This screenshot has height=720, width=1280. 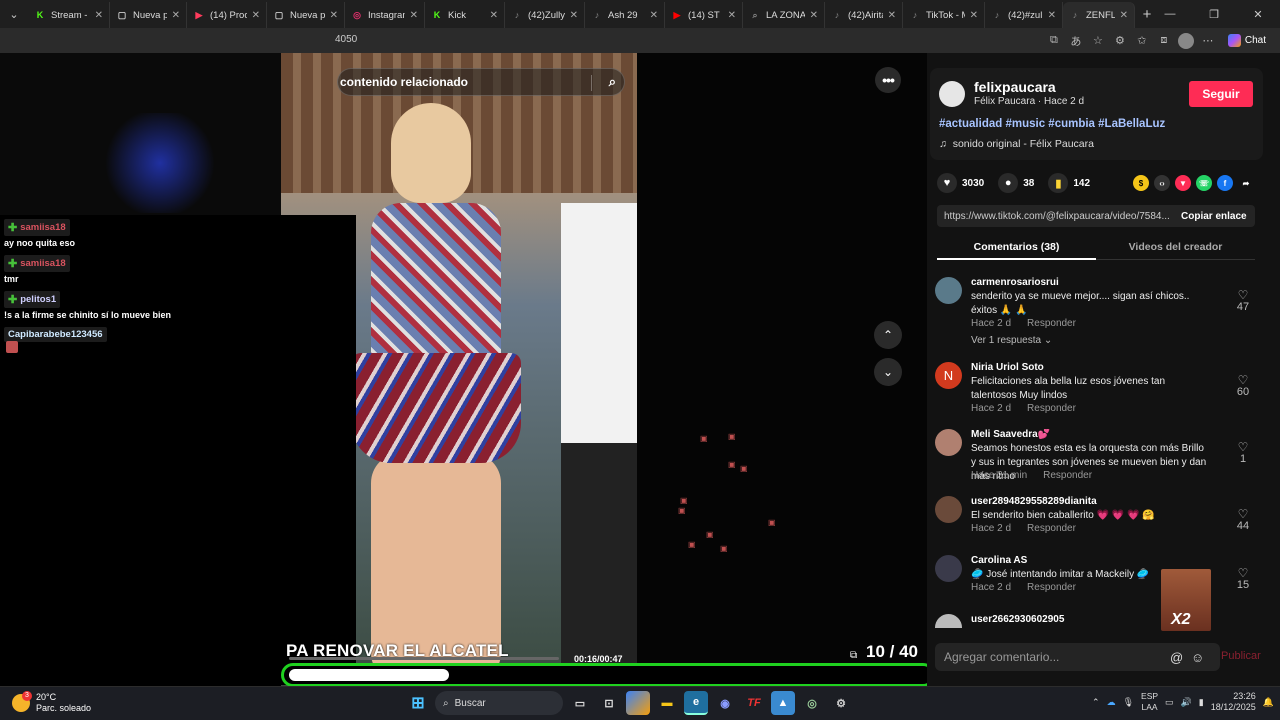 I want to click on search-icon: ⌕, so click(x=612, y=82).